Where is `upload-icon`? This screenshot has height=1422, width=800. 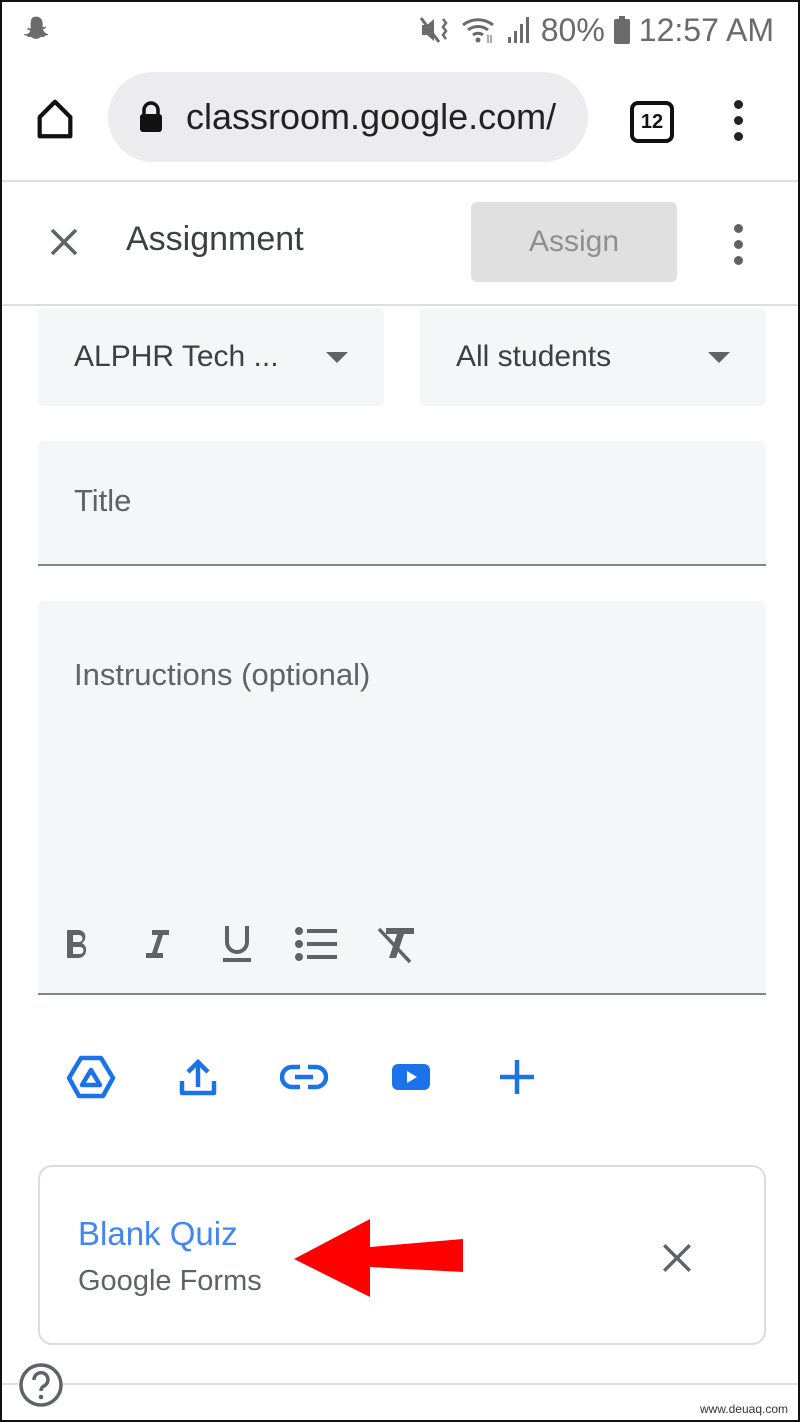 upload-icon is located at coordinates (198, 1077).